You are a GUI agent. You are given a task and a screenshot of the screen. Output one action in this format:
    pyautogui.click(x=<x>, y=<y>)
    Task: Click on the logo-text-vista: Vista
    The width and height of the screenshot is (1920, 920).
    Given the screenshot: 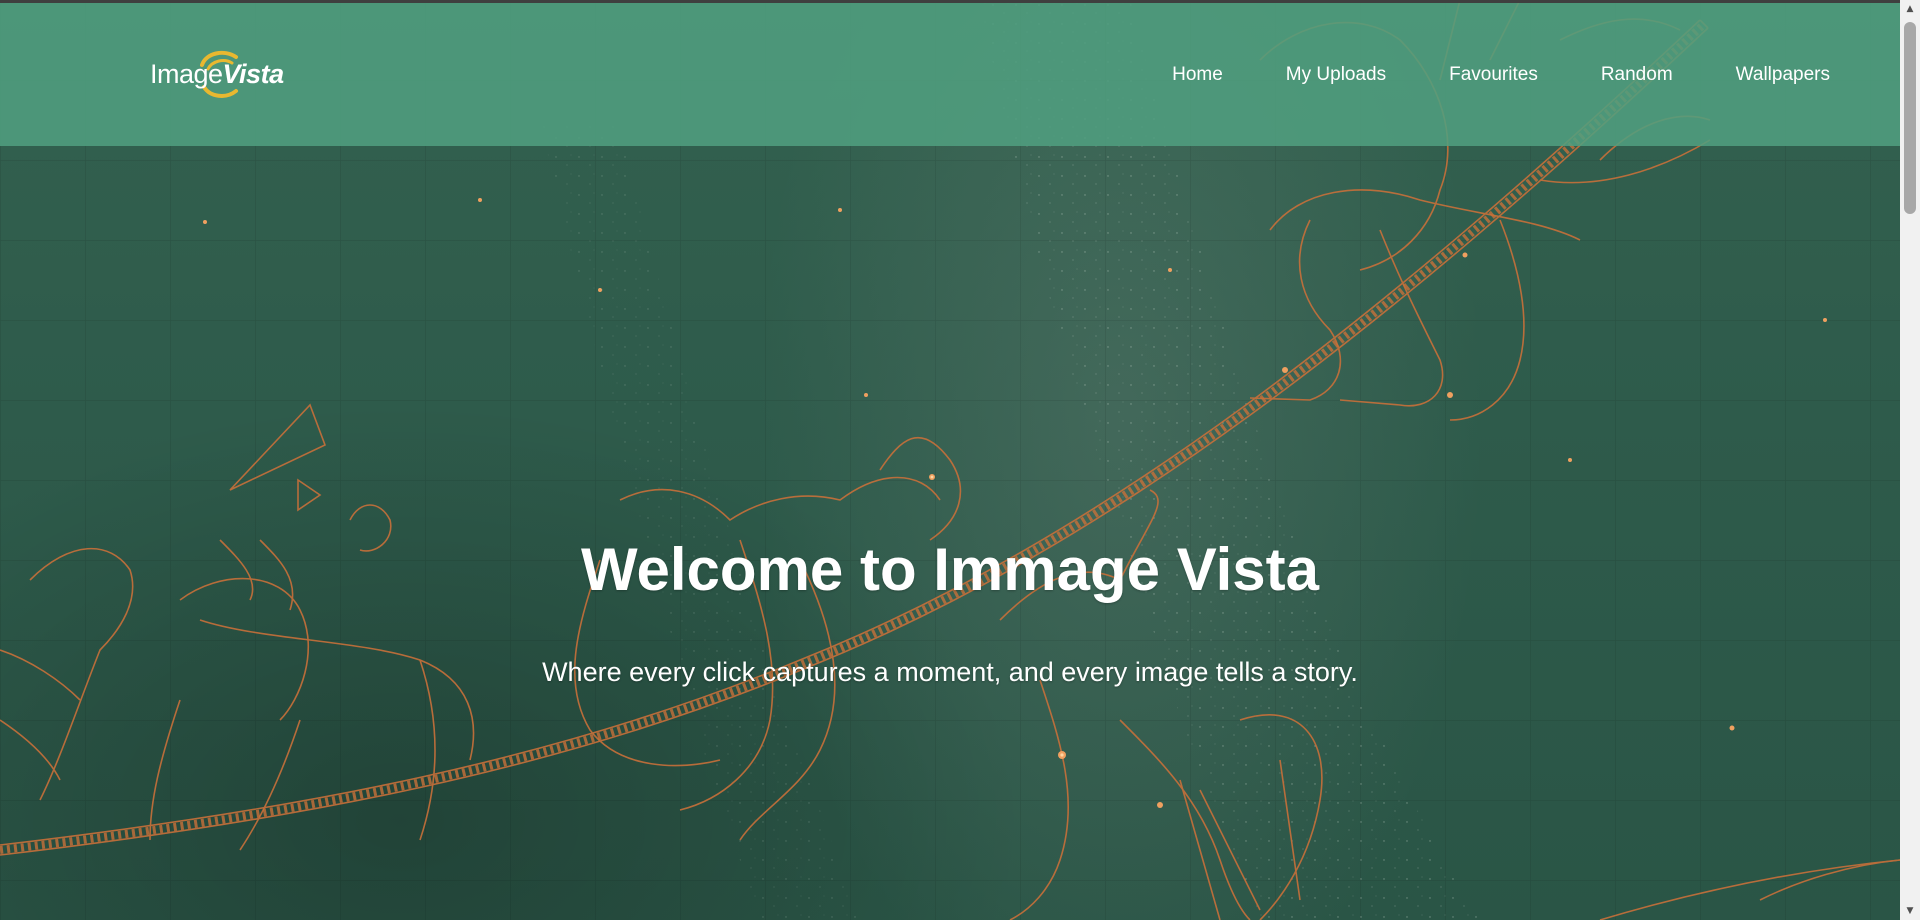 What is the action you would take?
    pyautogui.click(x=253, y=73)
    